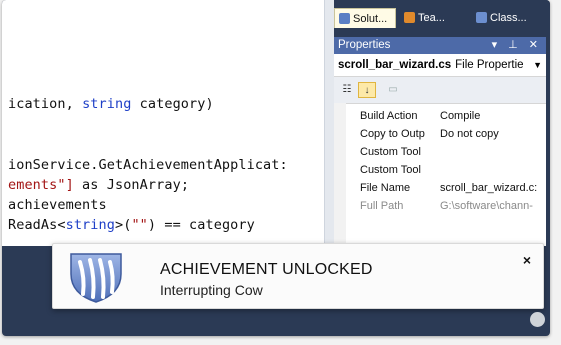 The image size is (561, 345). What do you see at coordinates (211, 290) in the screenshot?
I see `toast-subtitle: Interrupting Cow` at bounding box center [211, 290].